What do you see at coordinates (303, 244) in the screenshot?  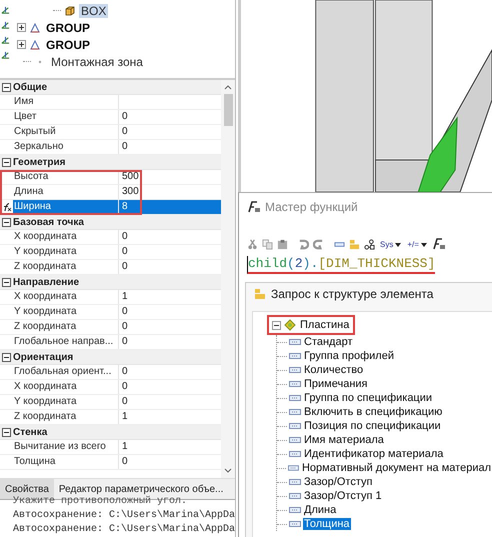 I see `undo-icon` at bounding box center [303, 244].